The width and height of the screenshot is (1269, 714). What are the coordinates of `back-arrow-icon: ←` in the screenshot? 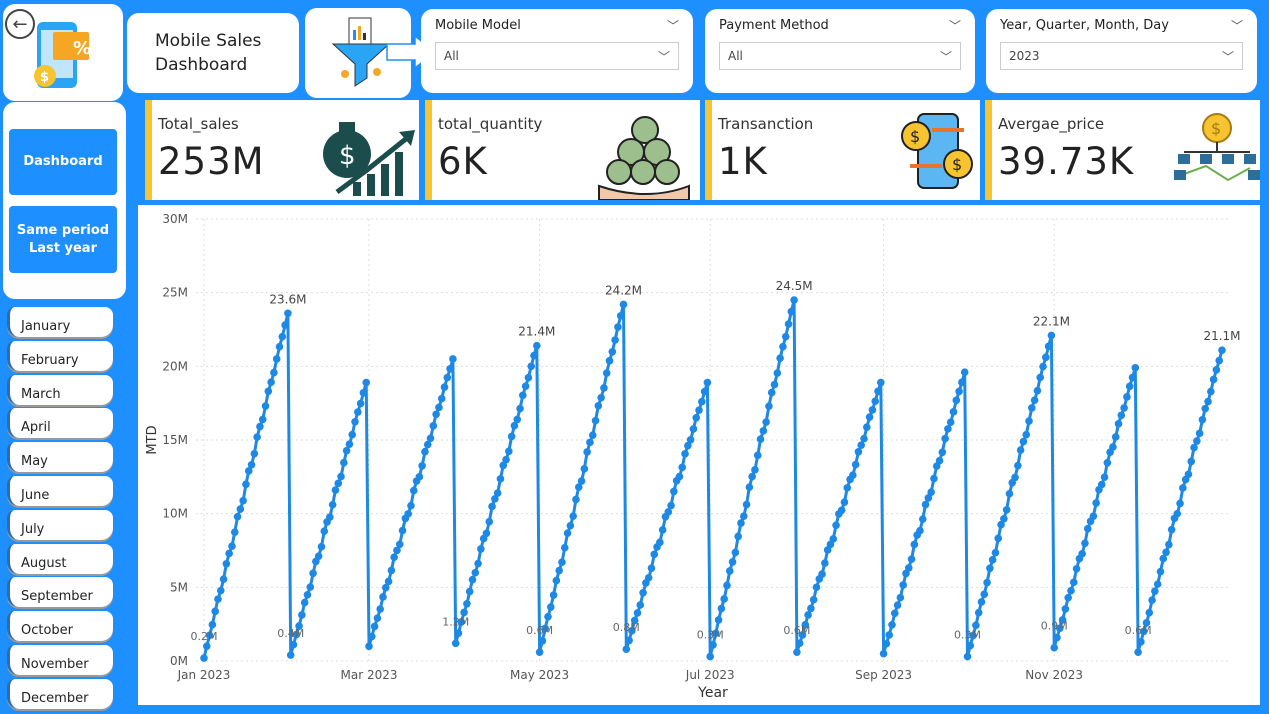 It's located at (20, 24).